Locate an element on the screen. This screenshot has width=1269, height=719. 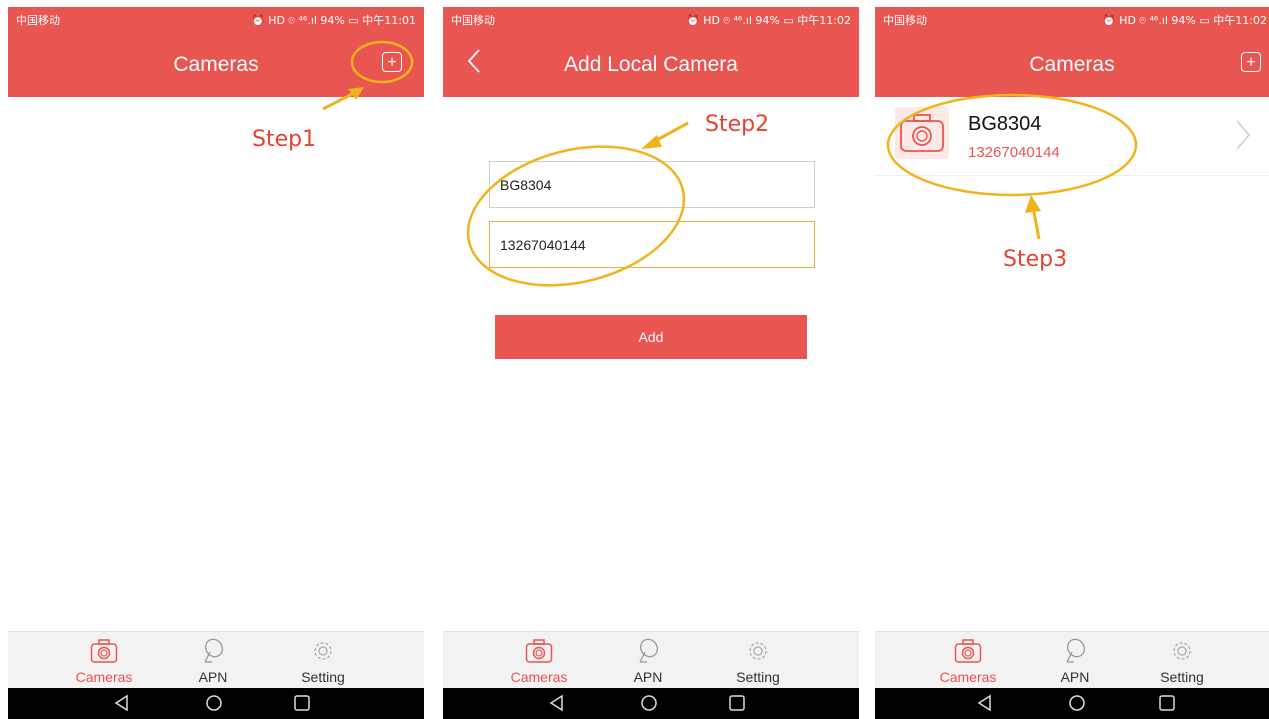
step2-highlight is located at coordinates (577, 204).